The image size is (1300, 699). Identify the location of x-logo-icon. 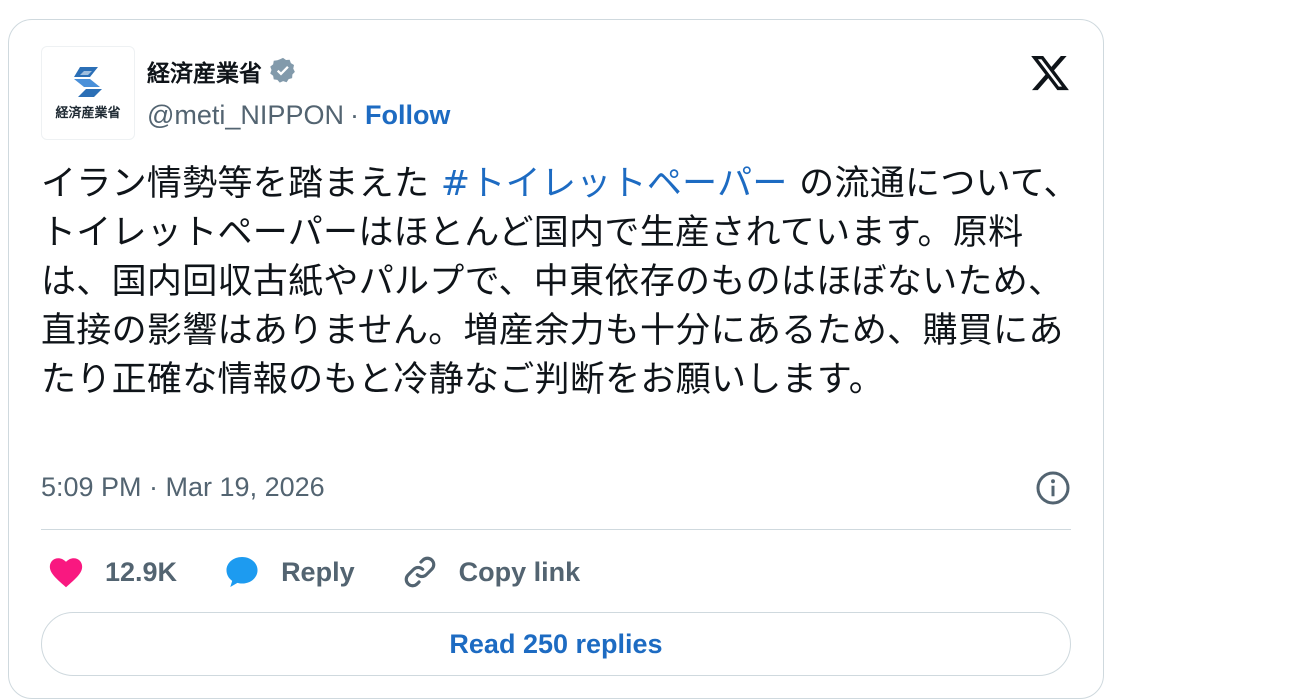
(1050, 73).